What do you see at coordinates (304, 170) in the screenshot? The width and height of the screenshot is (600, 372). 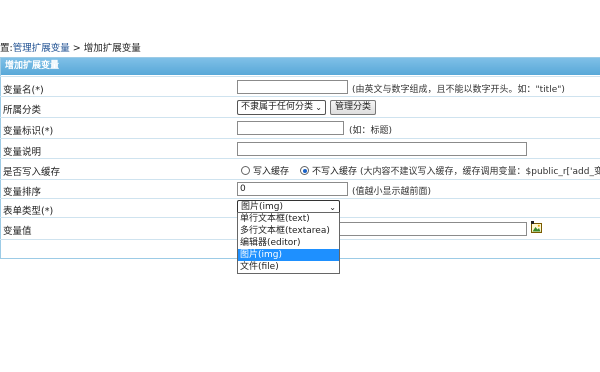 I see `radio-cache-no` at bounding box center [304, 170].